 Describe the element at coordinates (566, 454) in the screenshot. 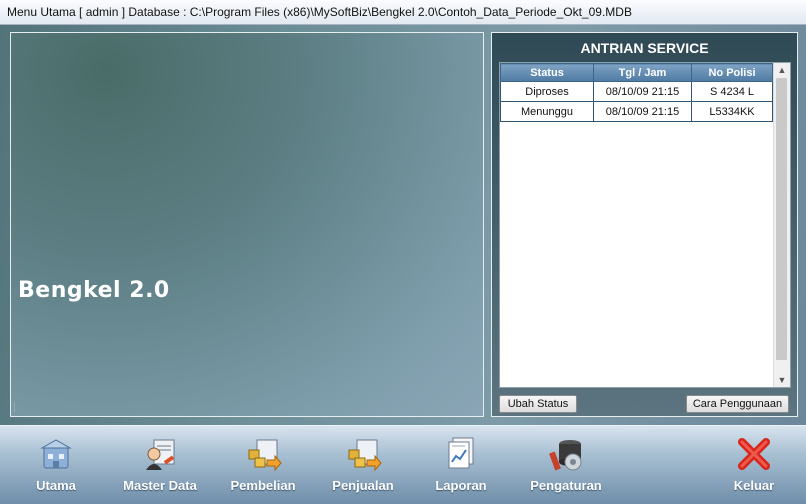

I see `settings-icon` at that location.